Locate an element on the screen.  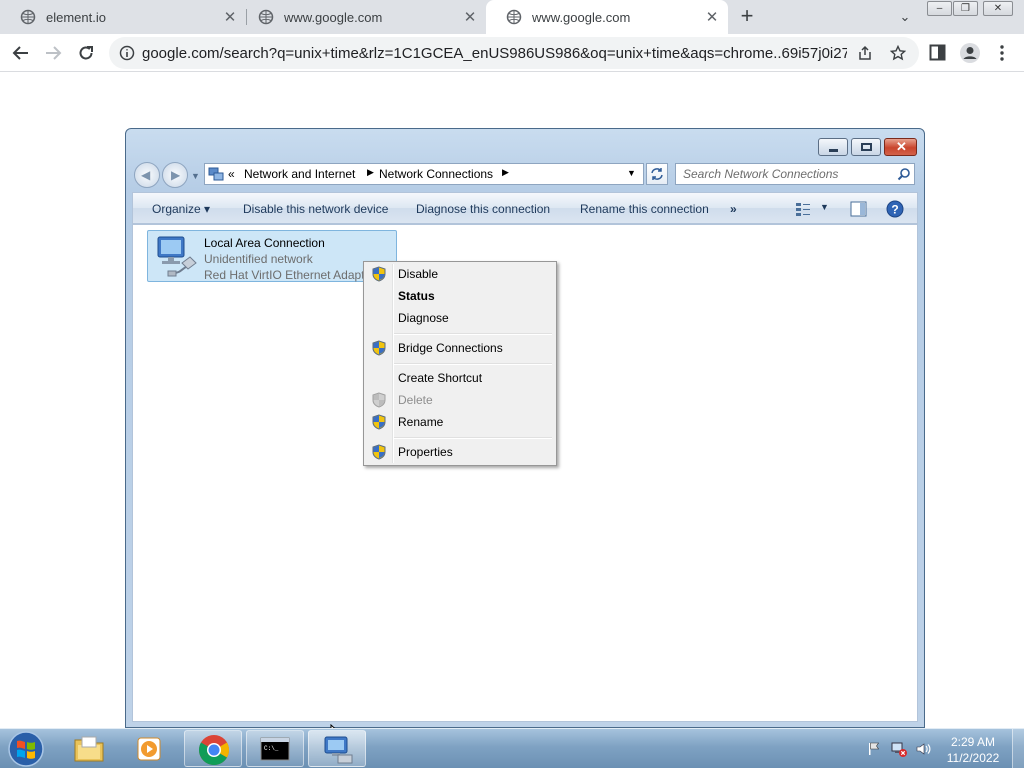
menu-item-bridge-connections: Bridge Connections is located at coordinates (460, 348).